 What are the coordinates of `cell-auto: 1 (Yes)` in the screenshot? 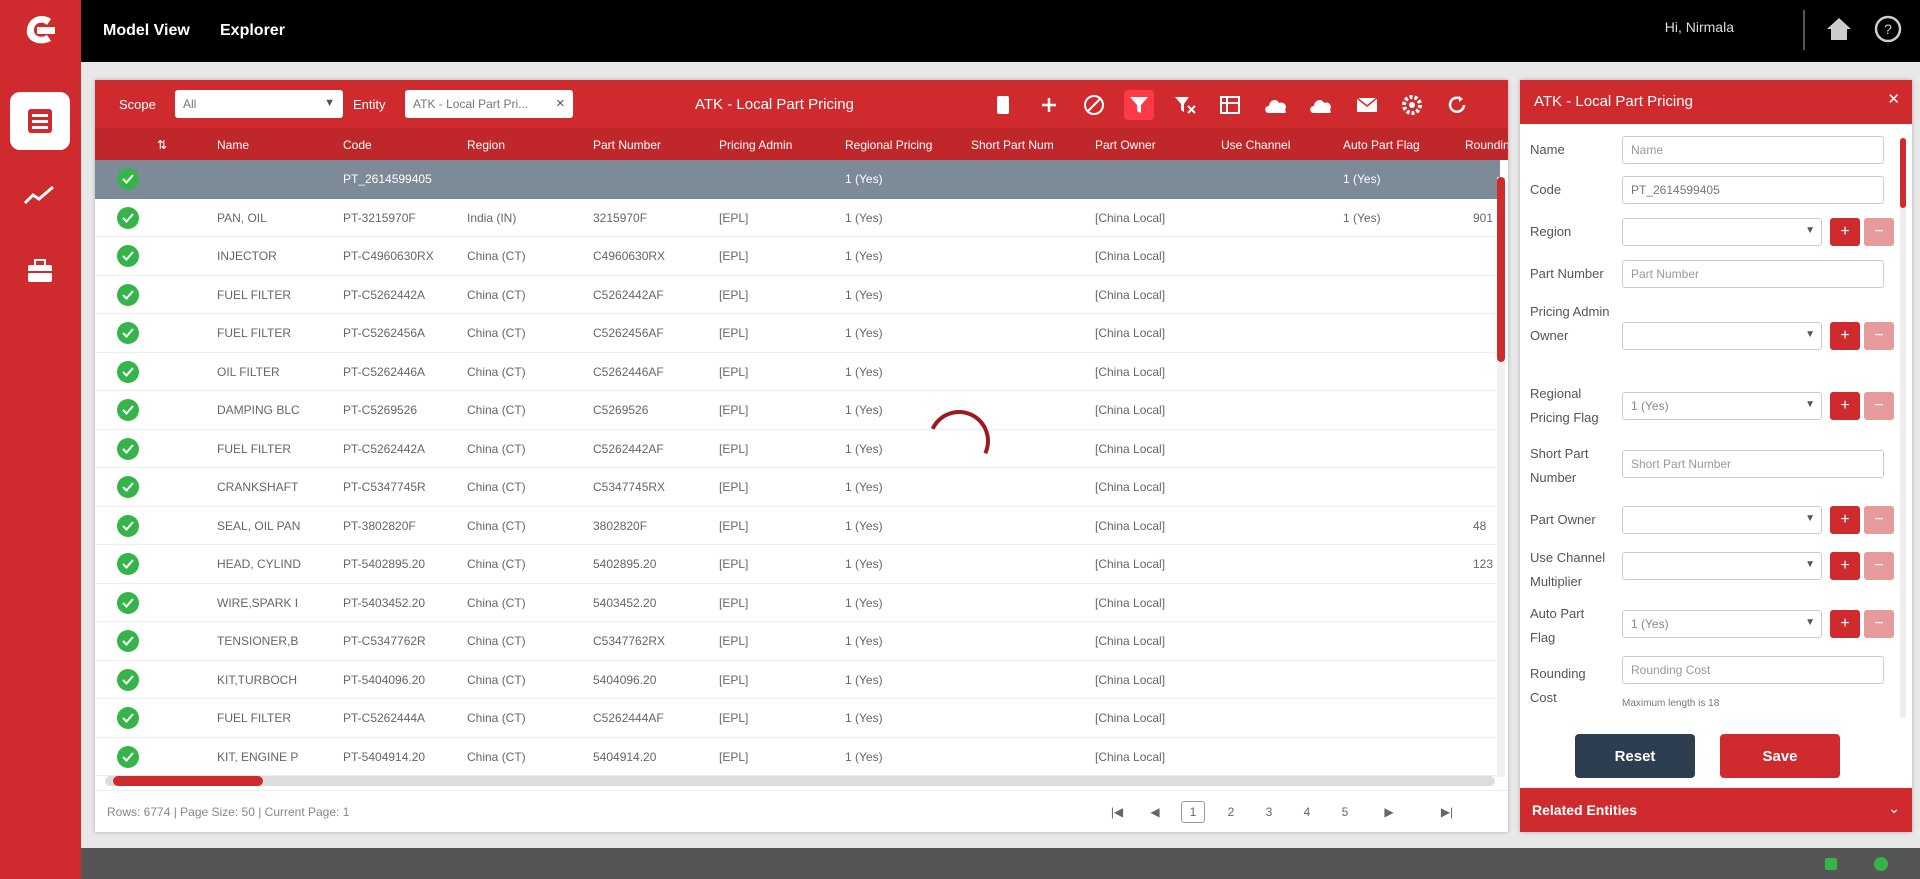 It's located at (1362, 217).